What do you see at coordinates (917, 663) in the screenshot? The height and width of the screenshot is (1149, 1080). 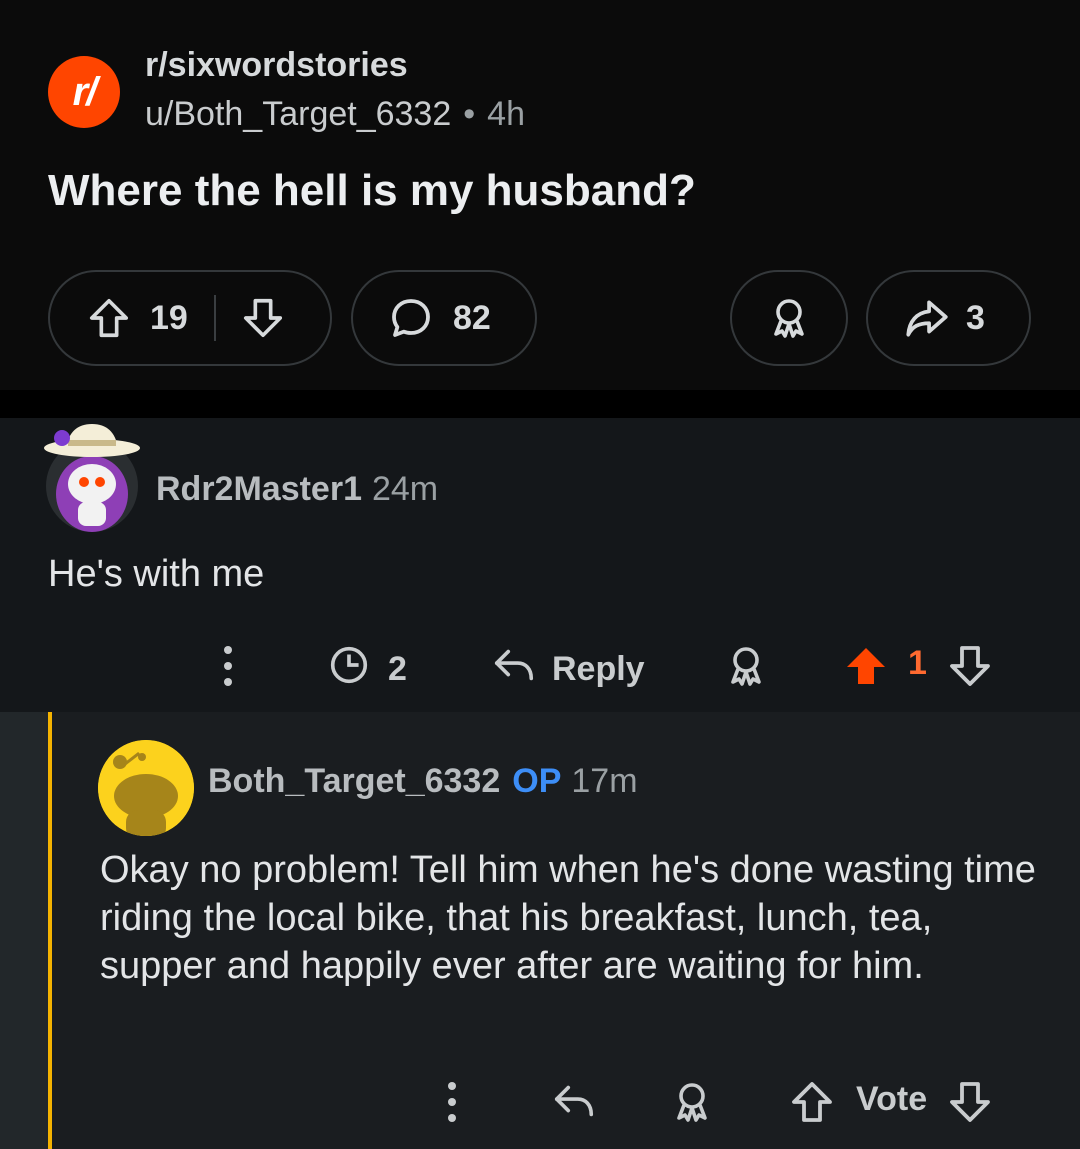 I see `comment-vote-count: 1` at bounding box center [917, 663].